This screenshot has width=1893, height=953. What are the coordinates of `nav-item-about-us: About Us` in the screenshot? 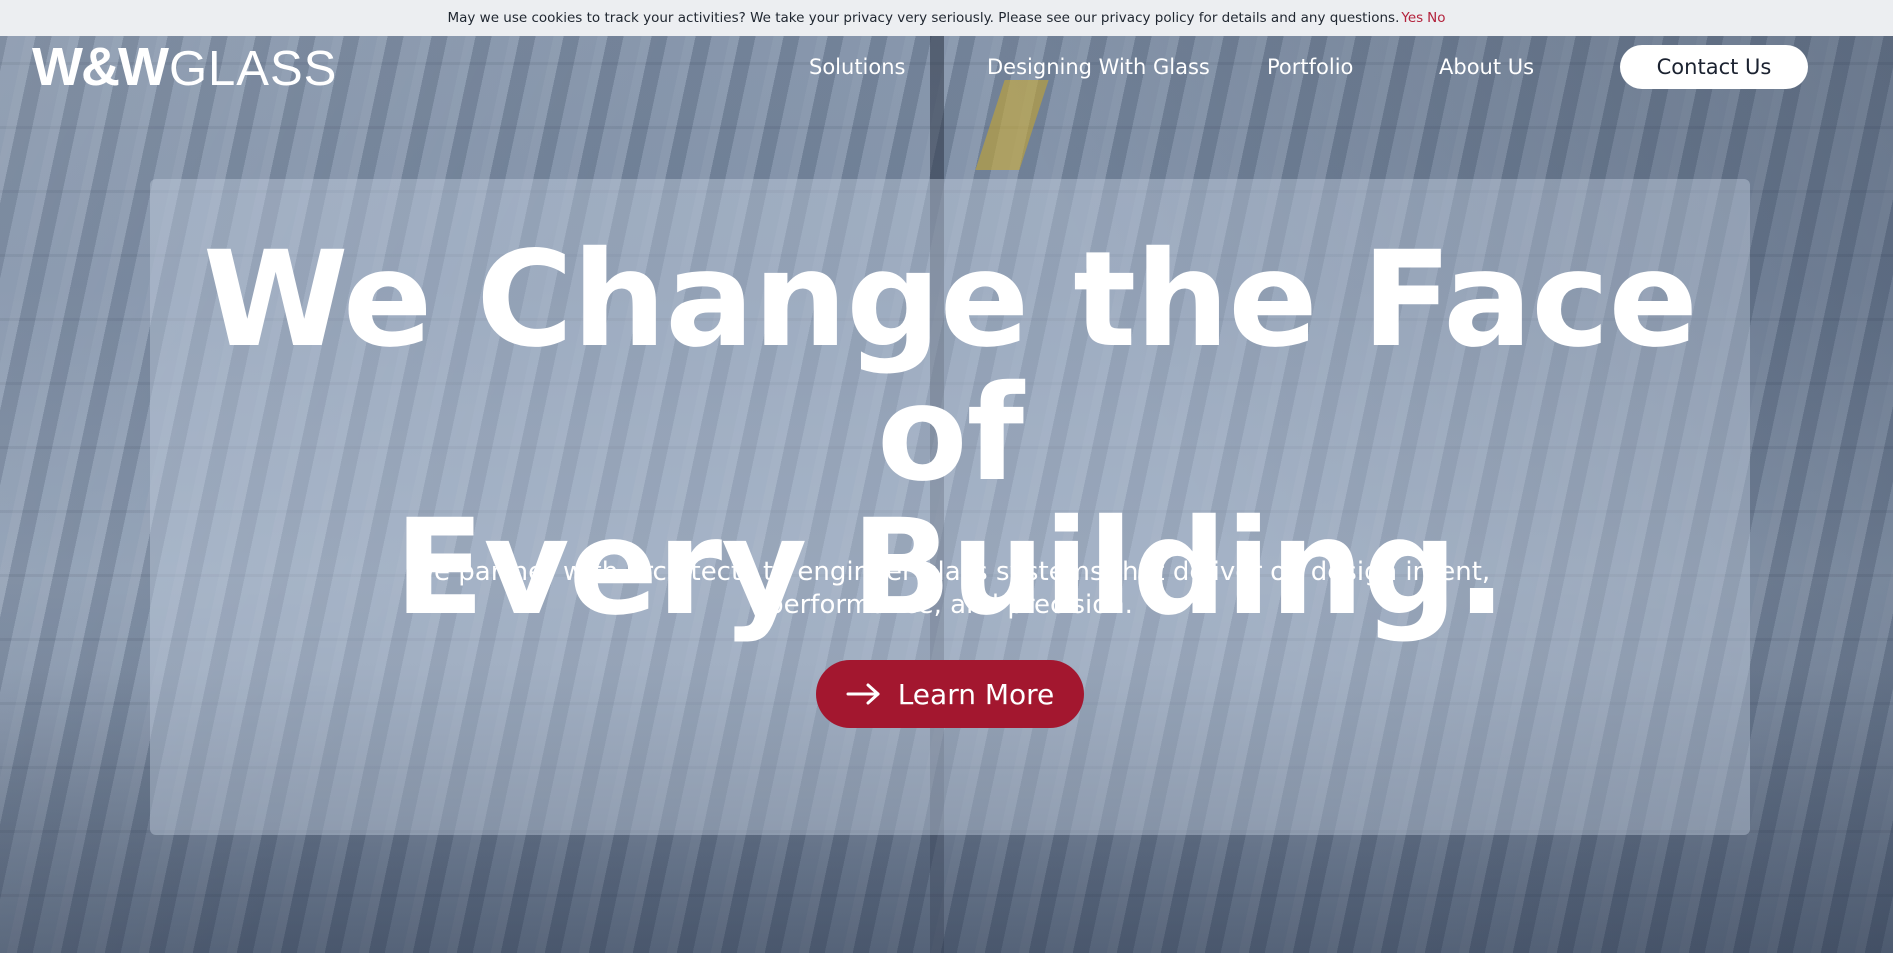 It's located at (1486, 67).